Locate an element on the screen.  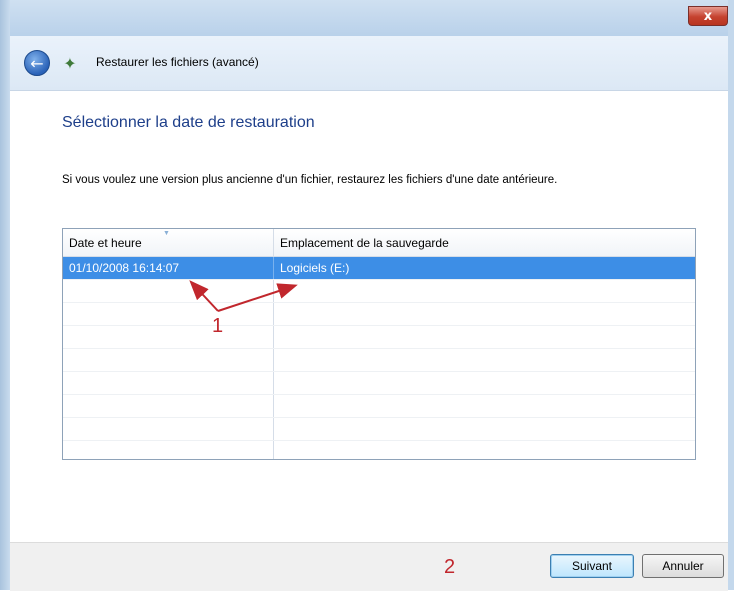
column-header-location-label: Emplacement de la sauvegarde is located at coordinates (364, 242).